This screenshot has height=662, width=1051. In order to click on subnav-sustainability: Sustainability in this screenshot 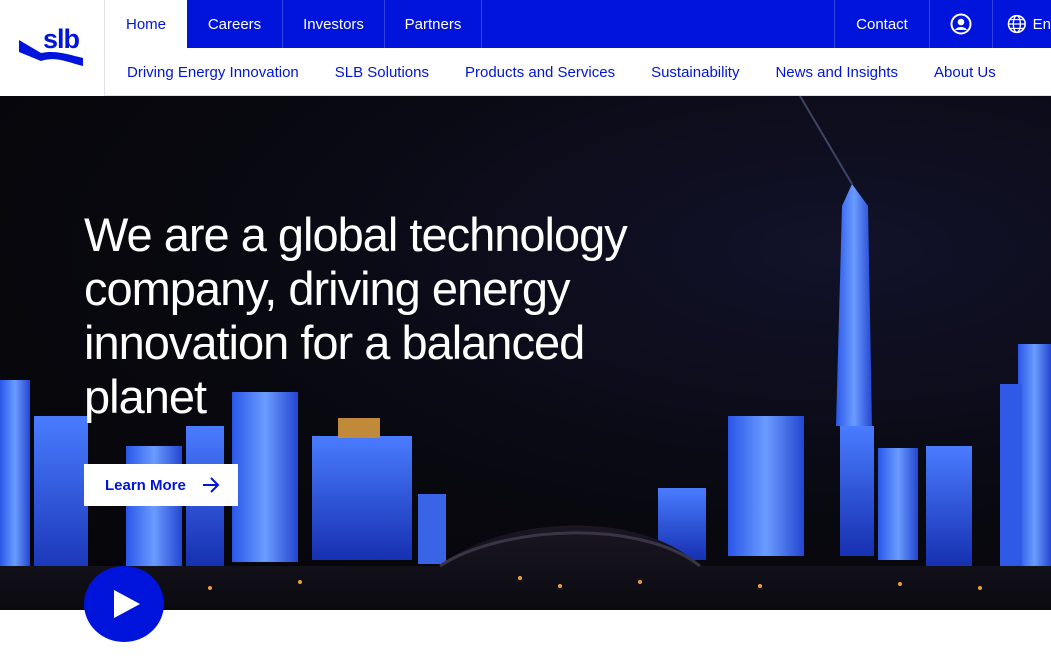, I will do `click(695, 72)`.